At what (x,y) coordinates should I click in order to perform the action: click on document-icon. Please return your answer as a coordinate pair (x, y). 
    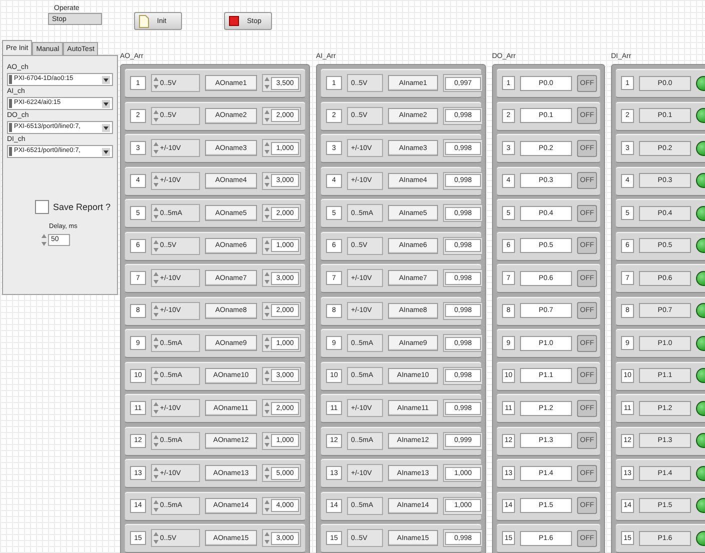
    Looking at the image, I should click on (144, 21).